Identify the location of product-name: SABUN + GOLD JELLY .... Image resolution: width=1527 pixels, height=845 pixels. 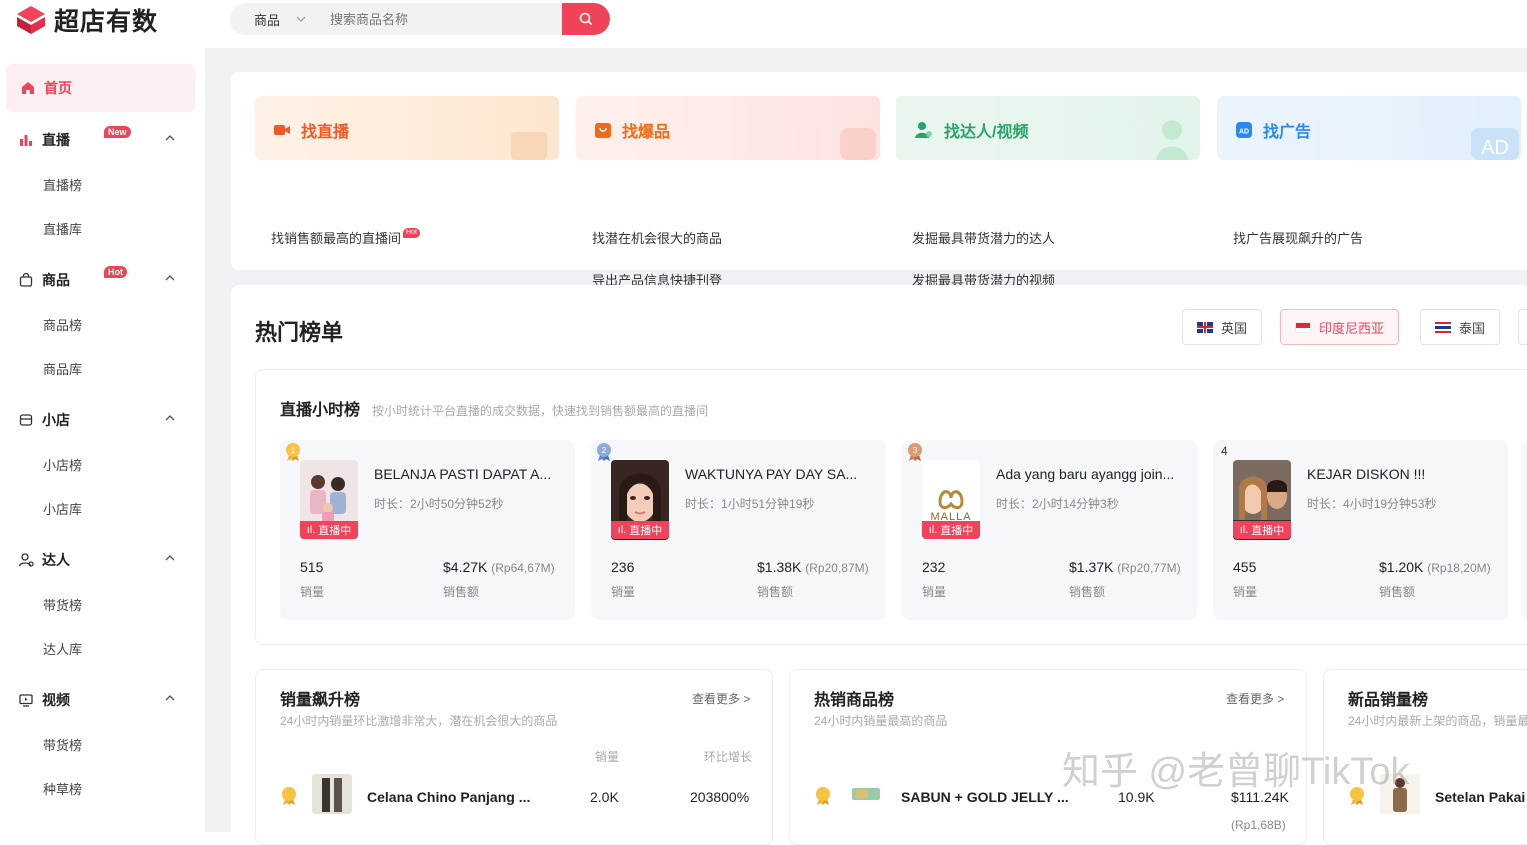
(985, 797).